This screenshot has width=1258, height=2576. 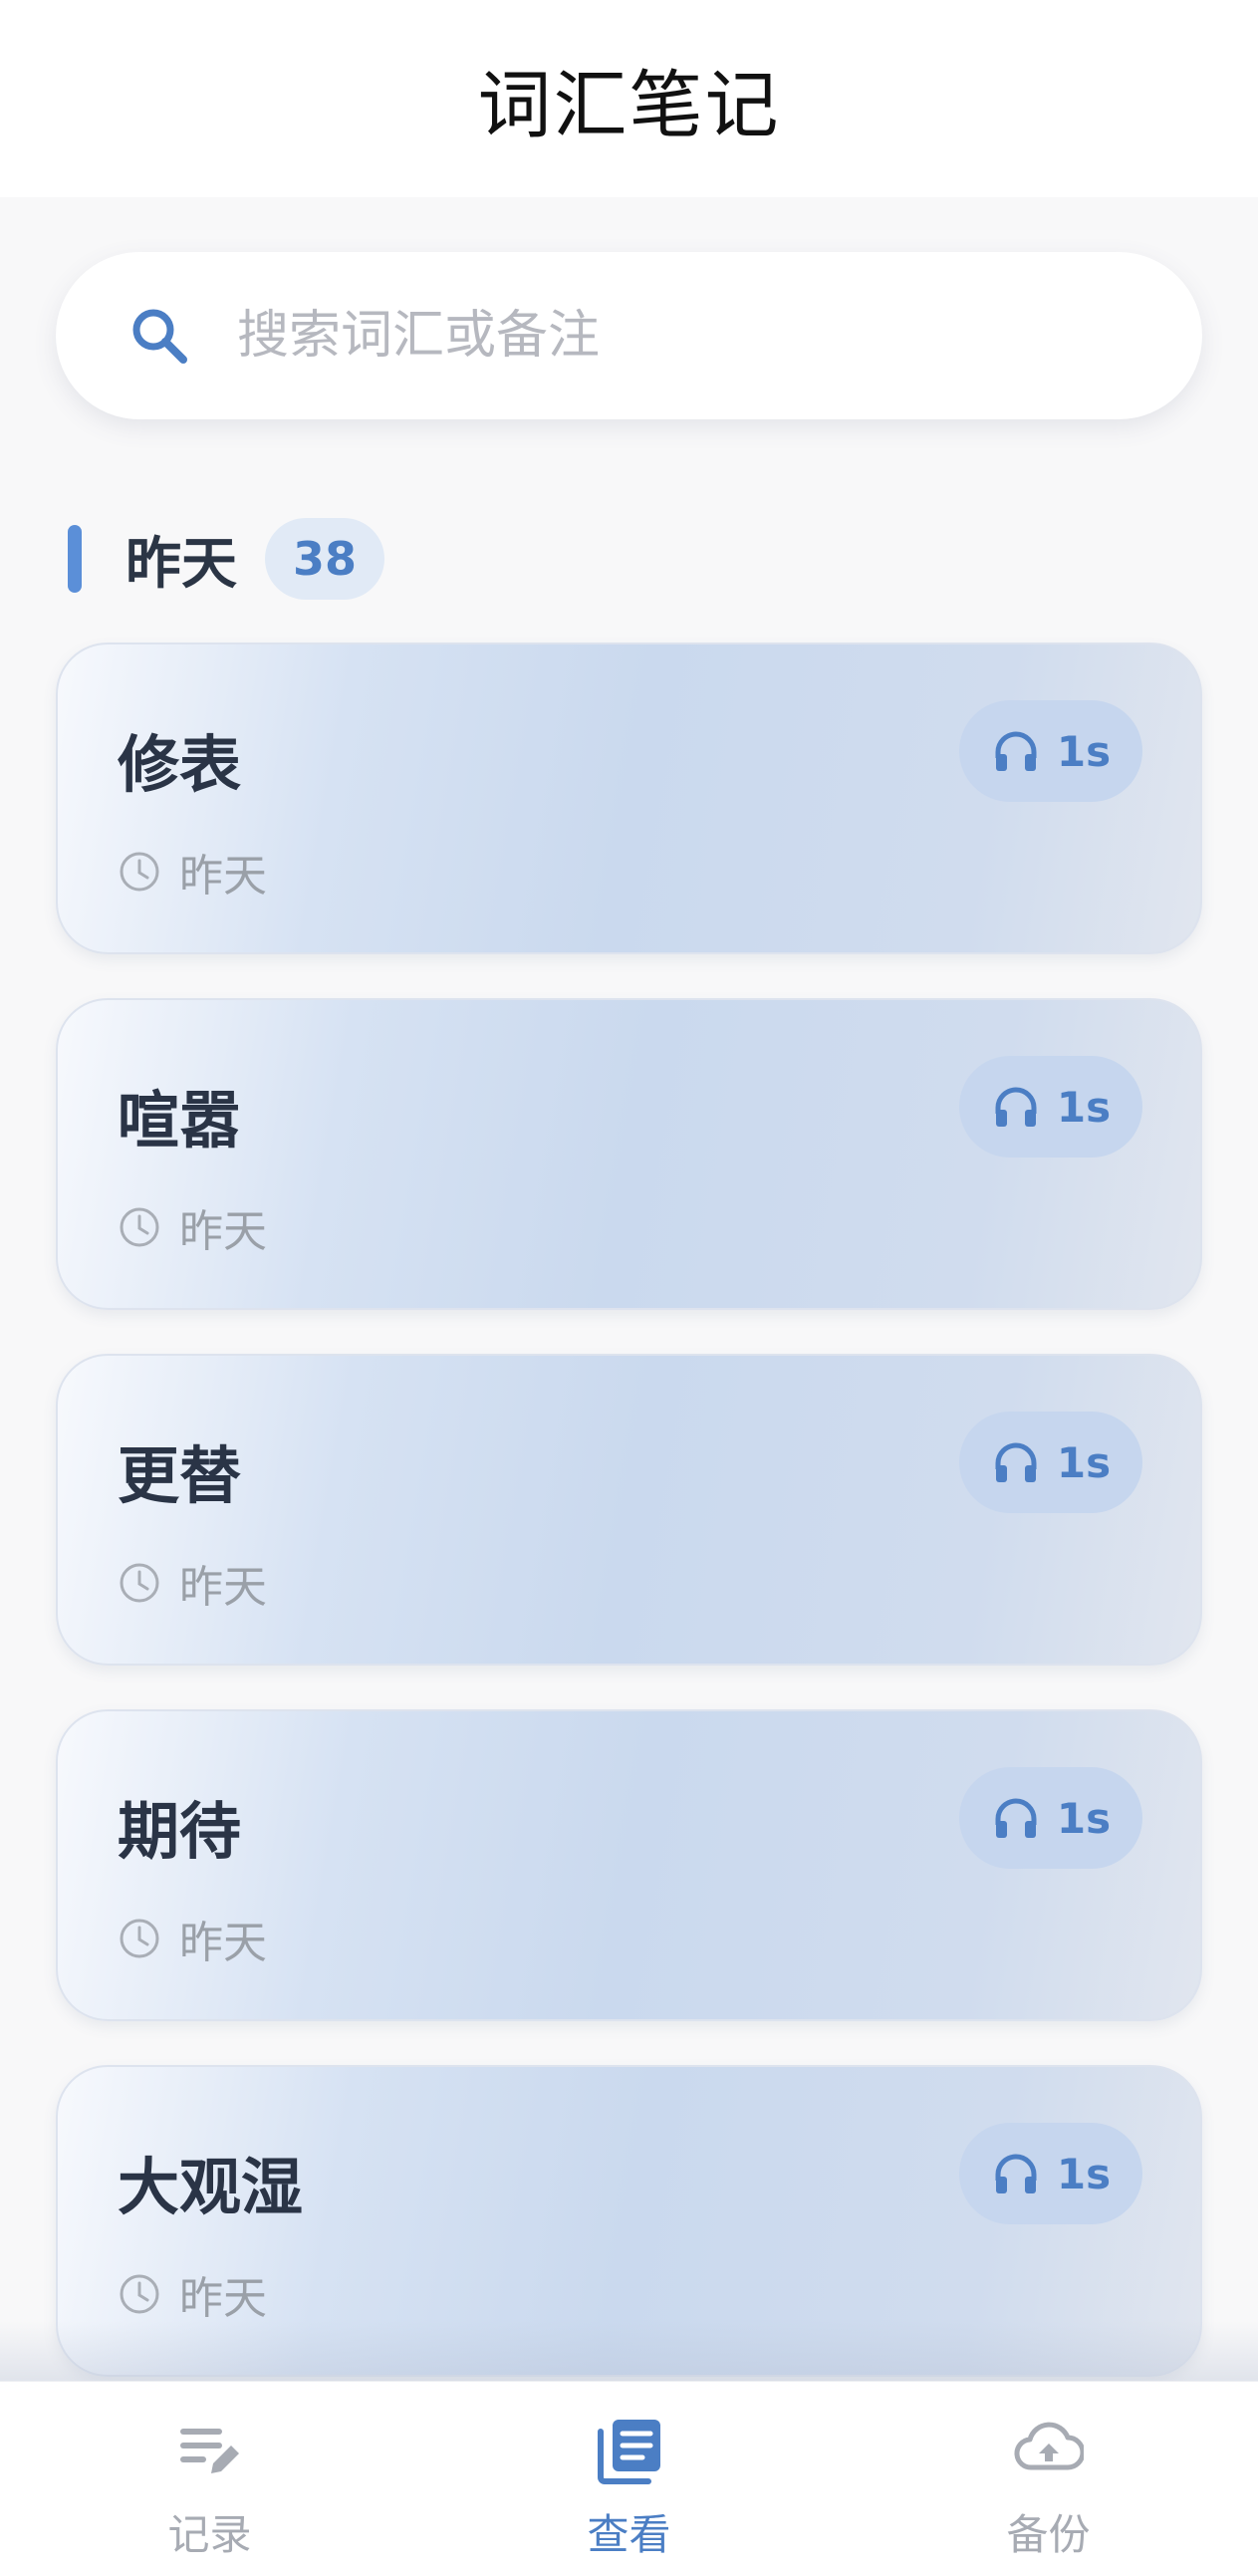 What do you see at coordinates (629, 798) in the screenshot?
I see `word-card: 修表 昨天 1s` at bounding box center [629, 798].